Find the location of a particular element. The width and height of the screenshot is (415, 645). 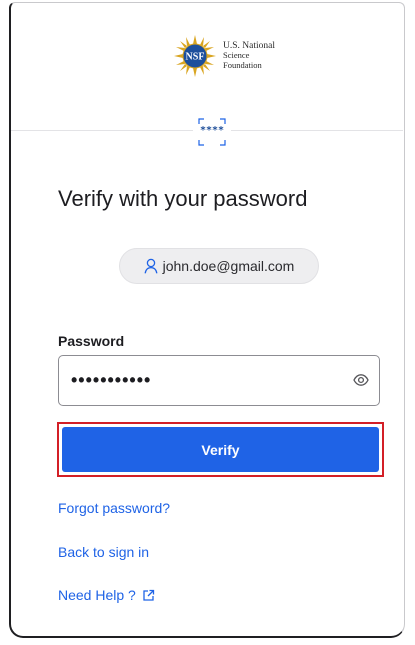

external-link-icon is located at coordinates (148, 595).